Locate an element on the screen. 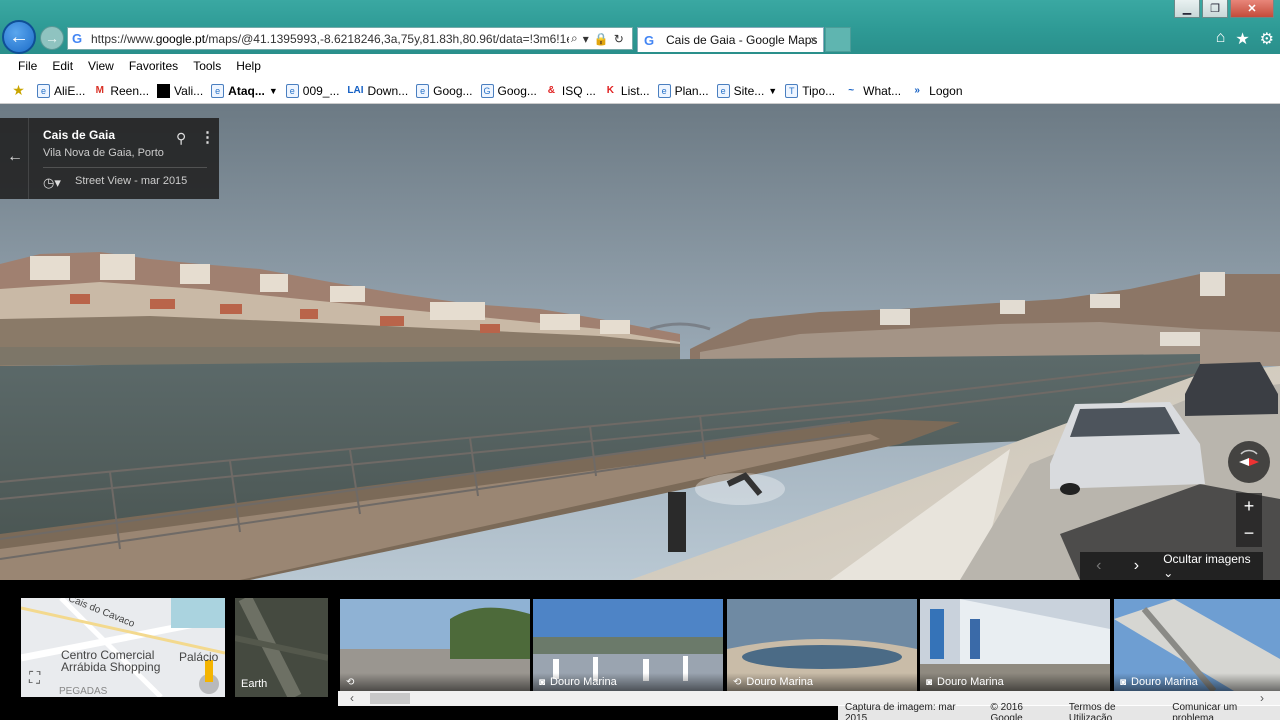  back-button: ← is located at coordinates (19, 37).